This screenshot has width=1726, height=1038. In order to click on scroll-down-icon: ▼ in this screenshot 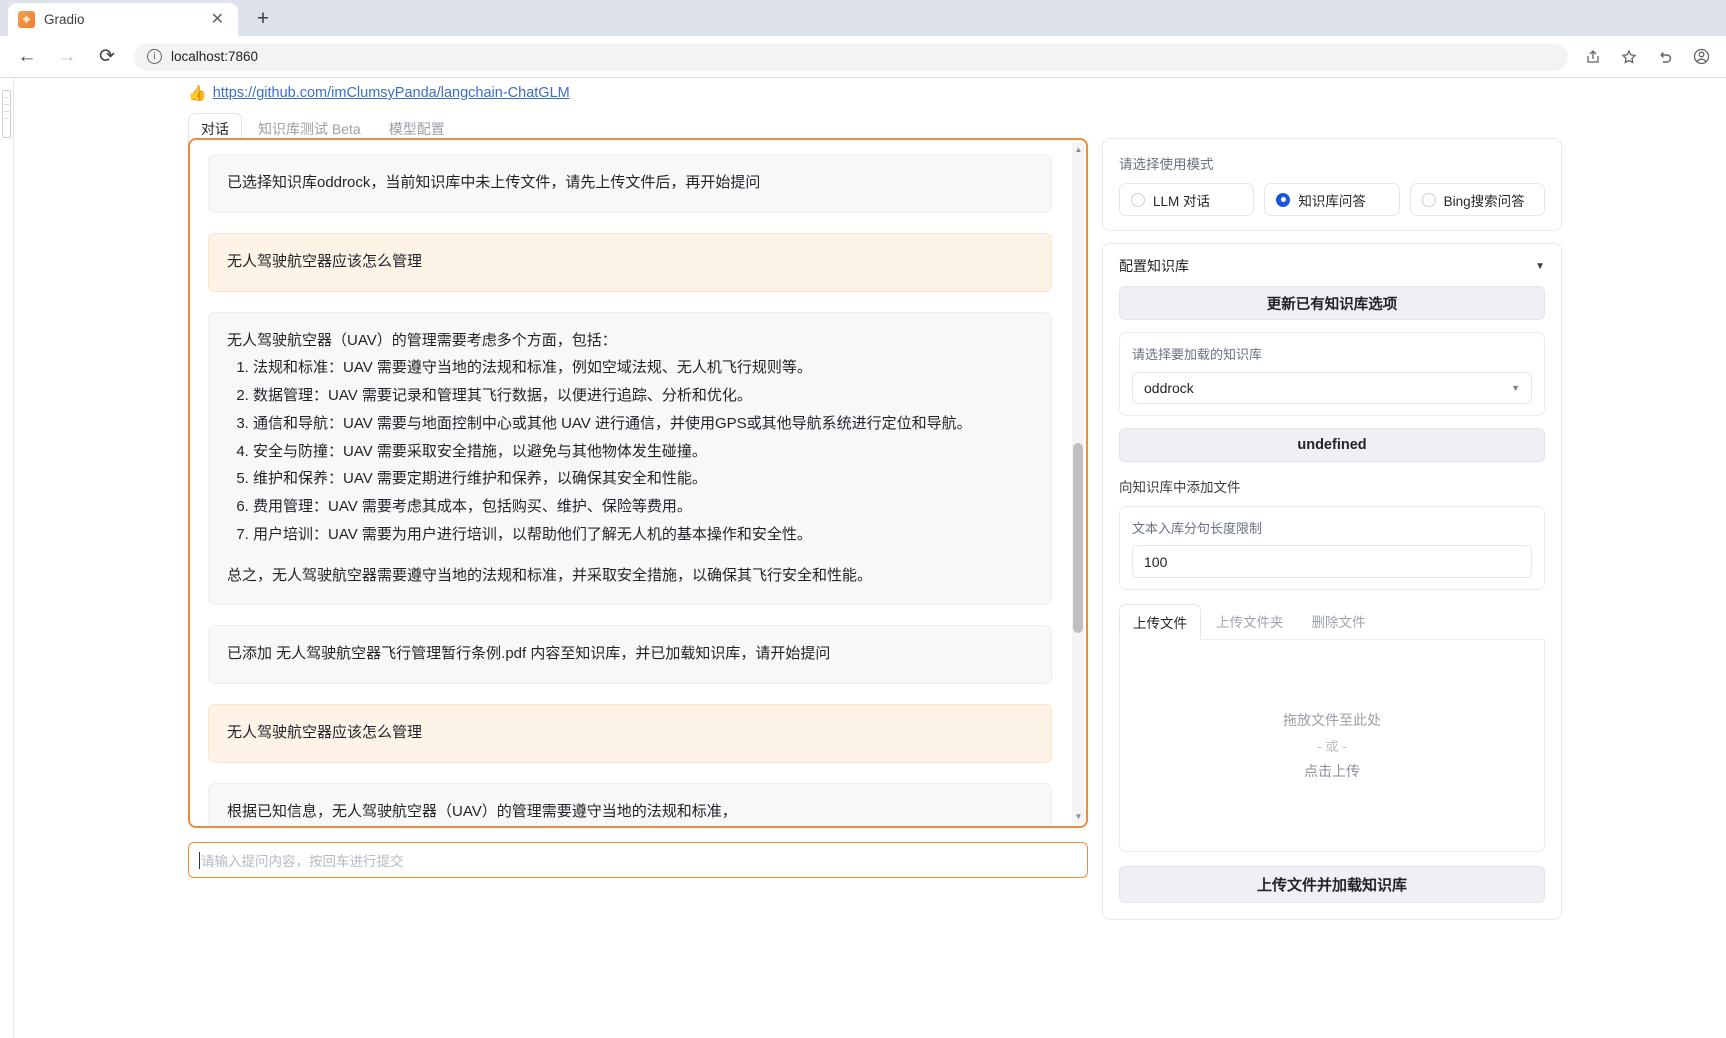, I will do `click(1078, 816)`.